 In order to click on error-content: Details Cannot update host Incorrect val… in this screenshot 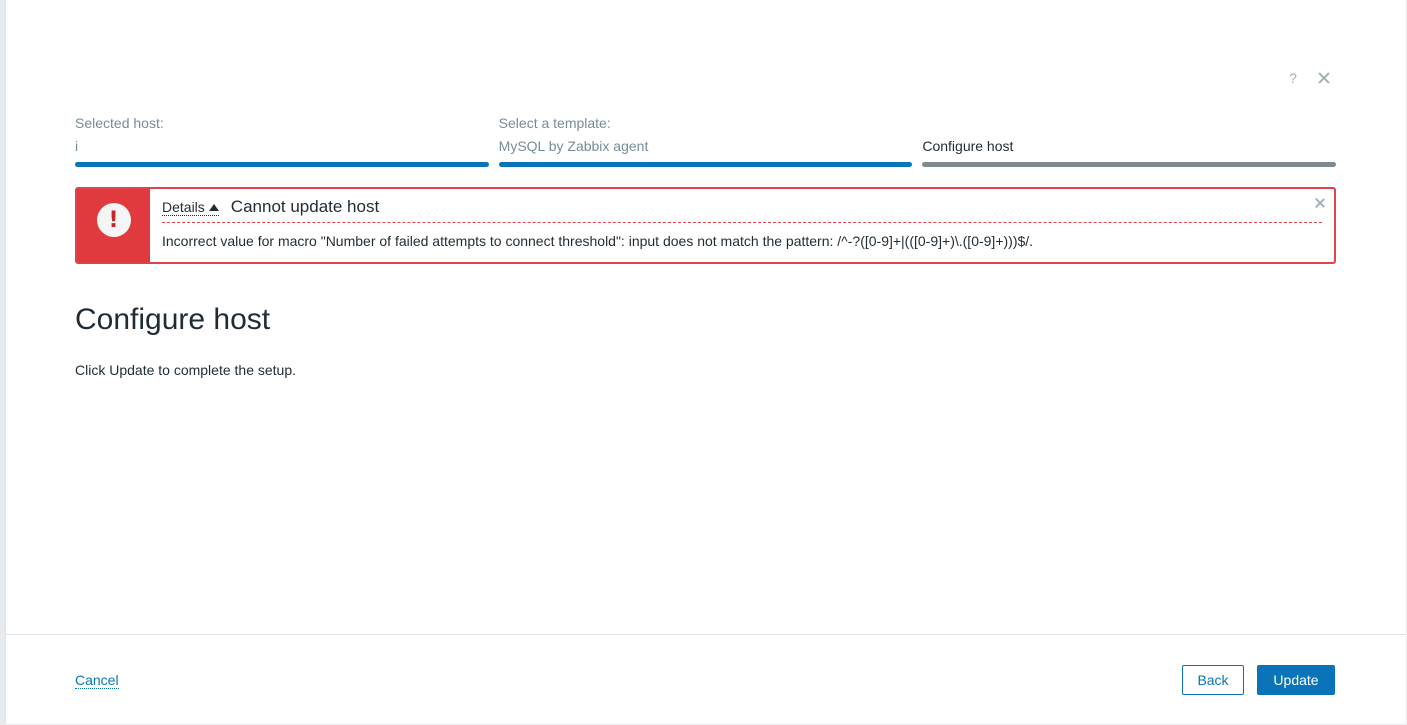, I will do `click(742, 225)`.